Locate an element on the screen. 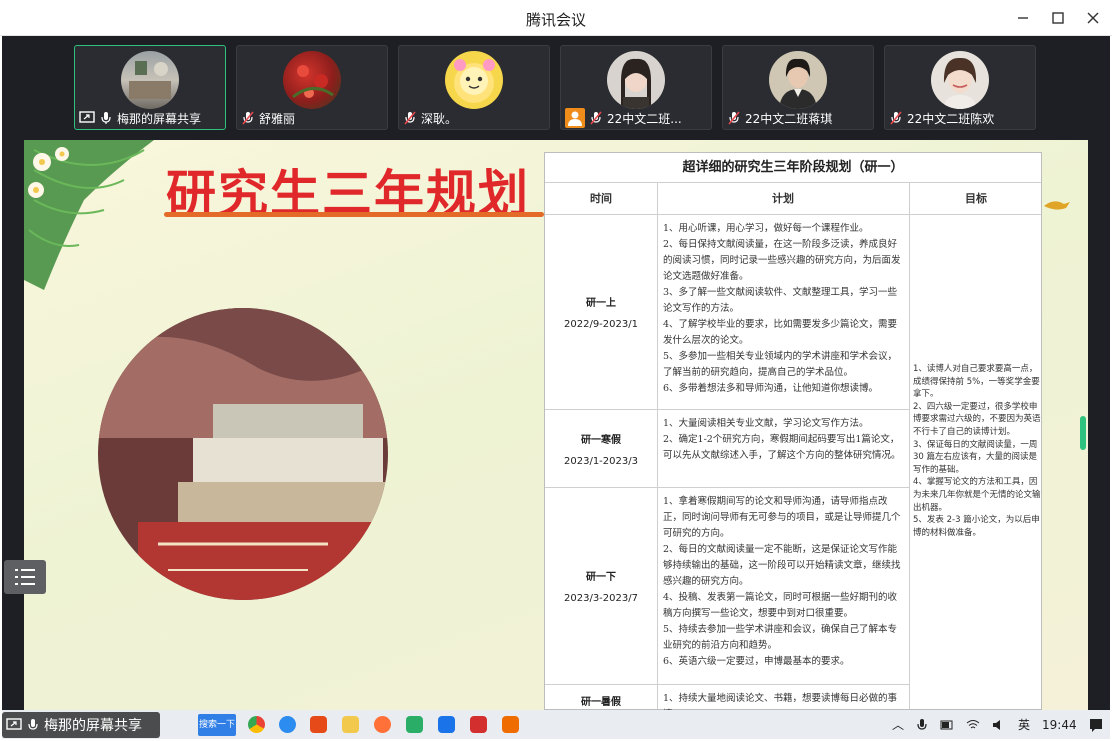  window-title: 腾讯会议 is located at coordinates (555, 20).